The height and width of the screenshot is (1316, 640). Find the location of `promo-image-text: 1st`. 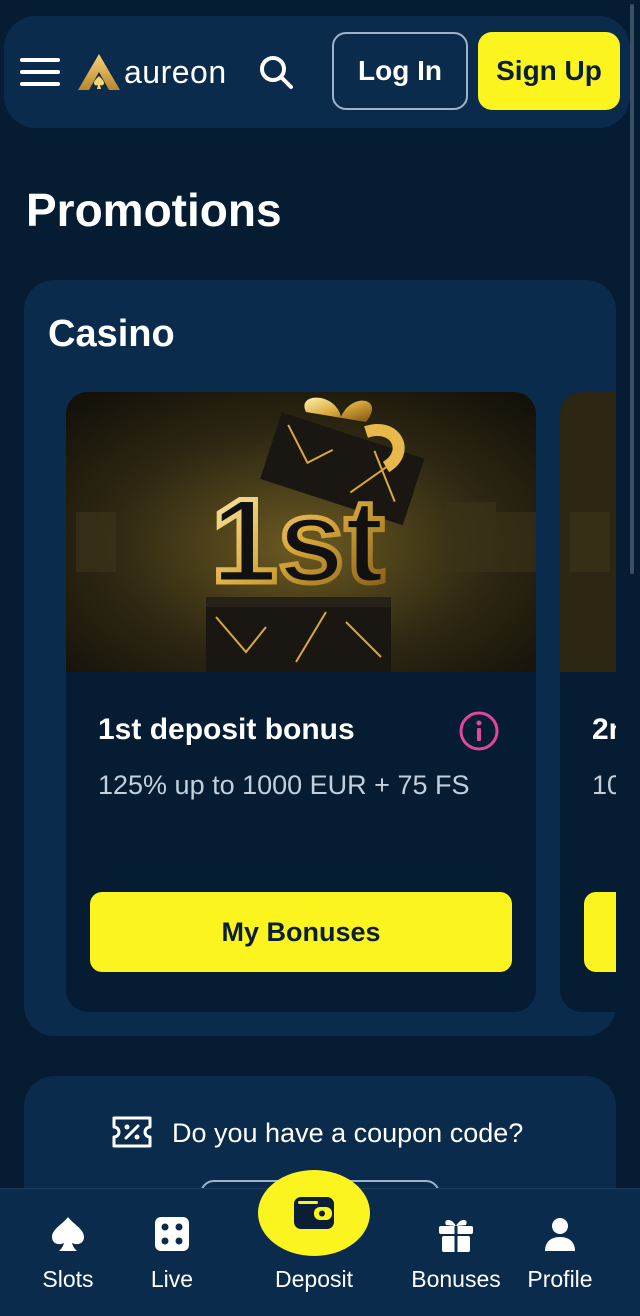

promo-image-text: 1st is located at coordinates (297, 541).